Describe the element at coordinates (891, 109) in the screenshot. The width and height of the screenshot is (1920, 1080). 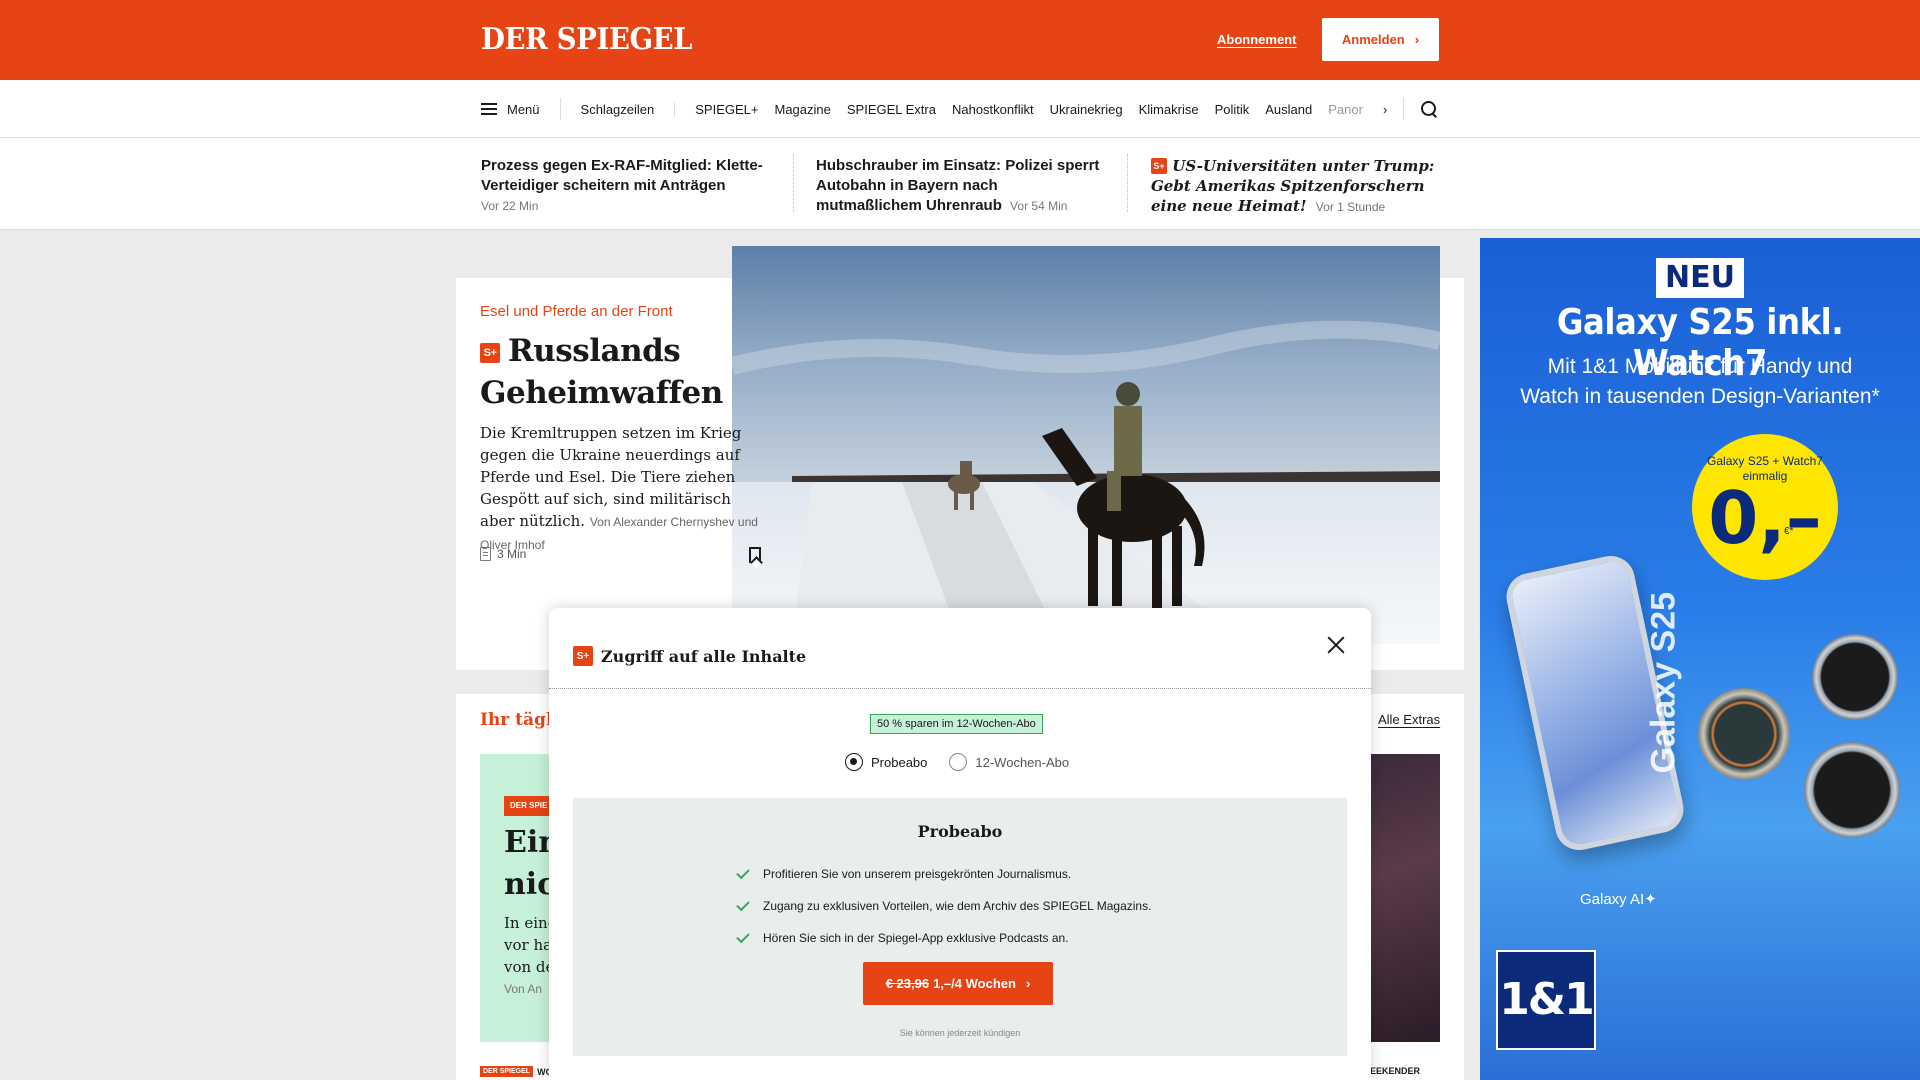
I see `nav-item-spiegel-extra: SPIEGEL Extra` at that location.